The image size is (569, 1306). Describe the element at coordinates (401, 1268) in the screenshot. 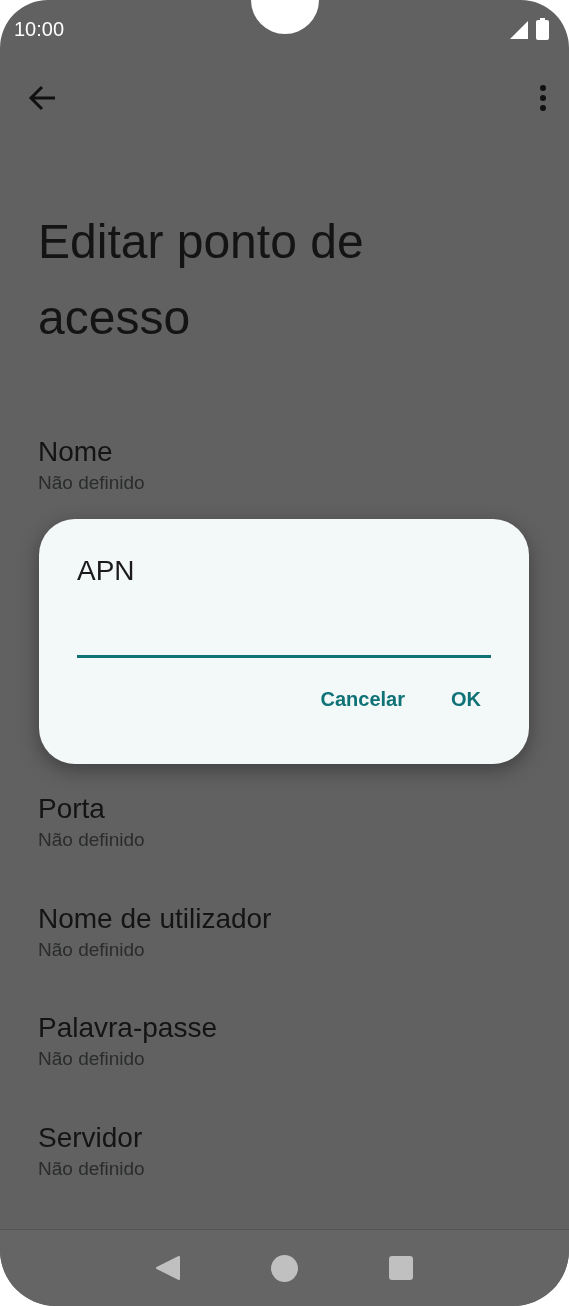

I see `recents-square-icon` at that location.